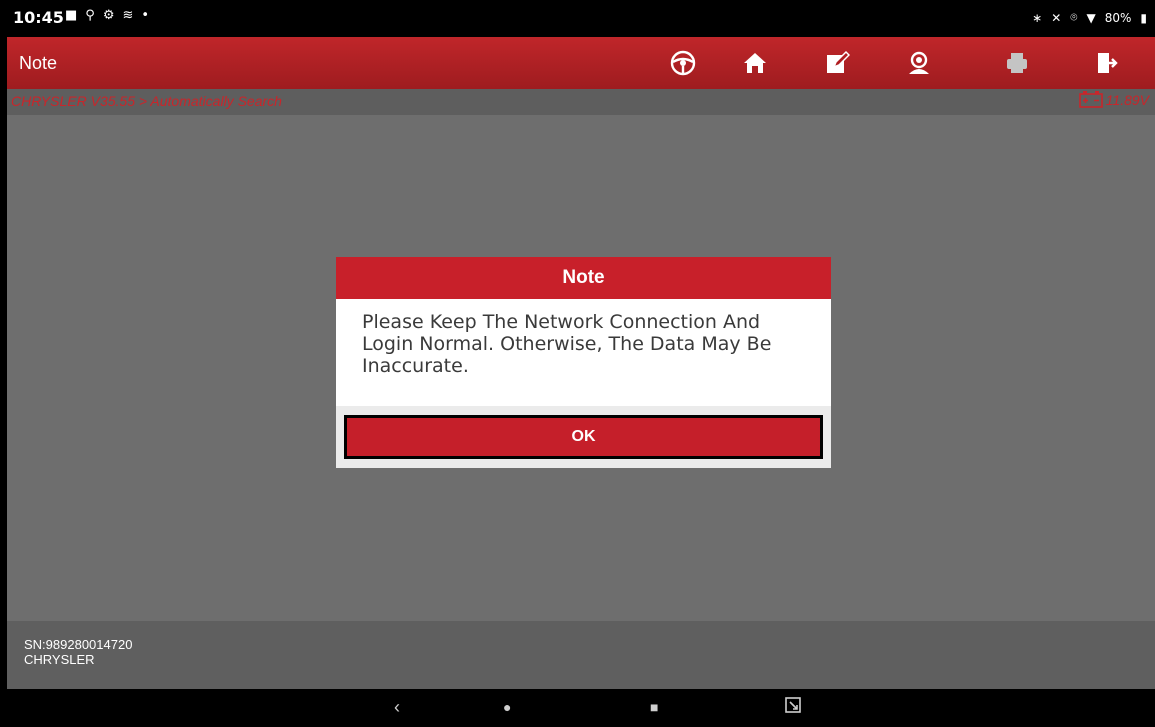 Image resolution: width=1155 pixels, height=727 pixels. Describe the element at coordinates (90, 15) in the screenshot. I see `usb-icon: ⚲` at that location.